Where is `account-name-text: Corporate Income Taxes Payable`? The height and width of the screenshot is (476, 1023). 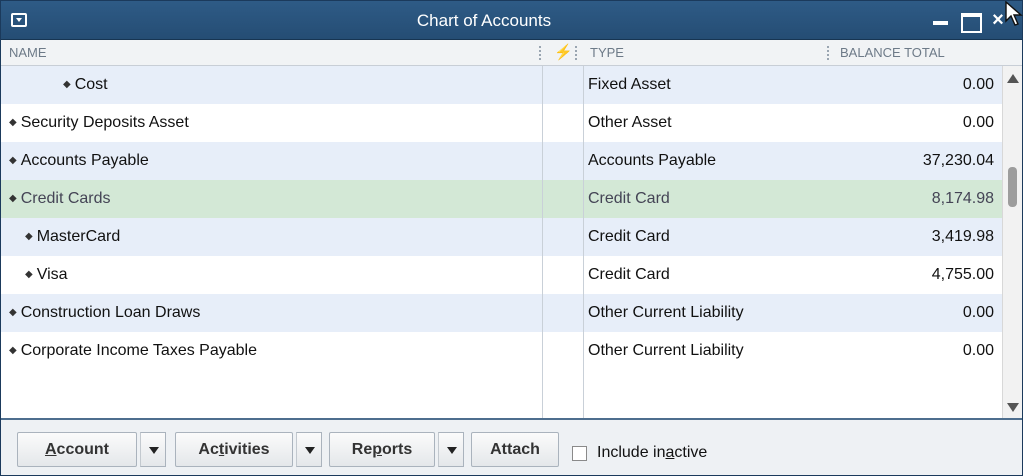 account-name-text: Corporate Income Taxes Payable is located at coordinates (138, 350).